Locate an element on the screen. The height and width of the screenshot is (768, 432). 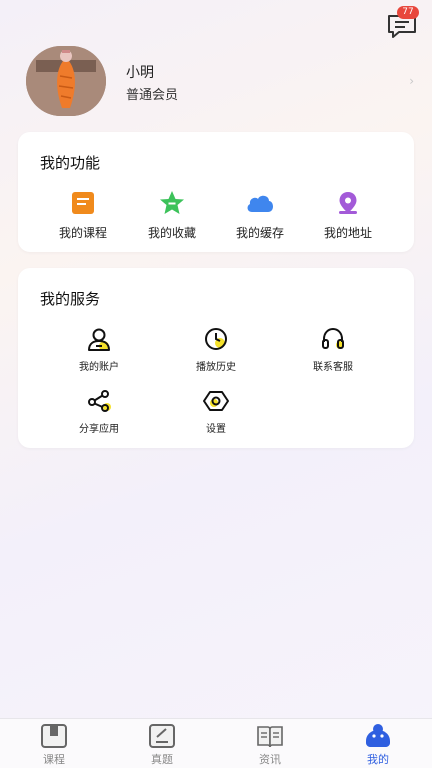
services-title: 我的服务 is located at coordinates (70, 299).